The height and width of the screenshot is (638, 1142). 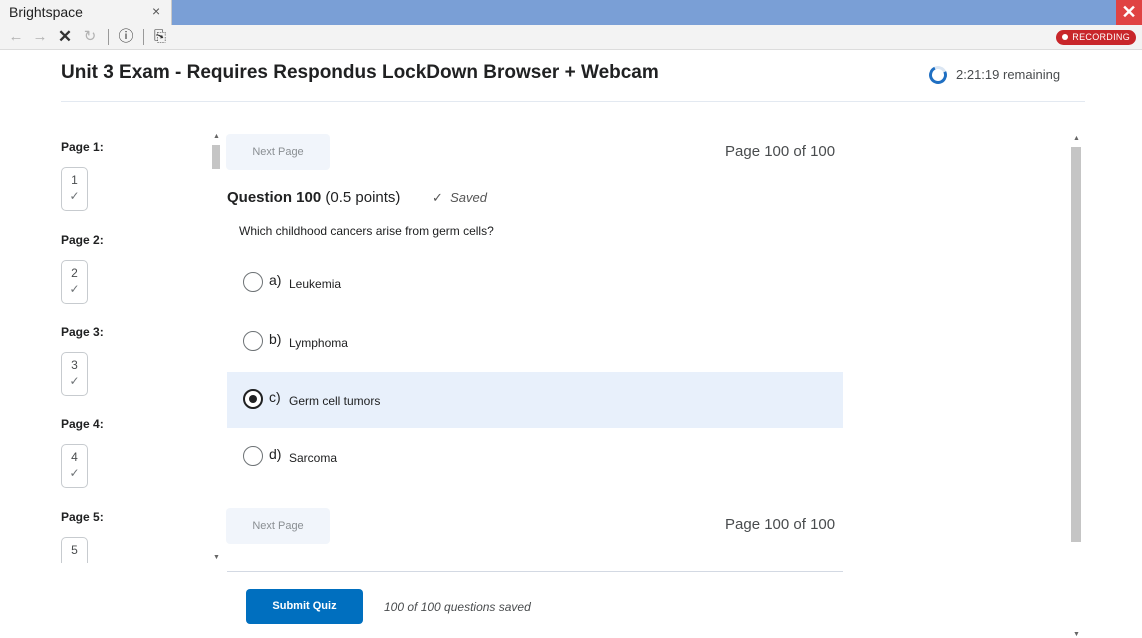 I want to click on reload-icon: ↻, so click(x=90, y=37).